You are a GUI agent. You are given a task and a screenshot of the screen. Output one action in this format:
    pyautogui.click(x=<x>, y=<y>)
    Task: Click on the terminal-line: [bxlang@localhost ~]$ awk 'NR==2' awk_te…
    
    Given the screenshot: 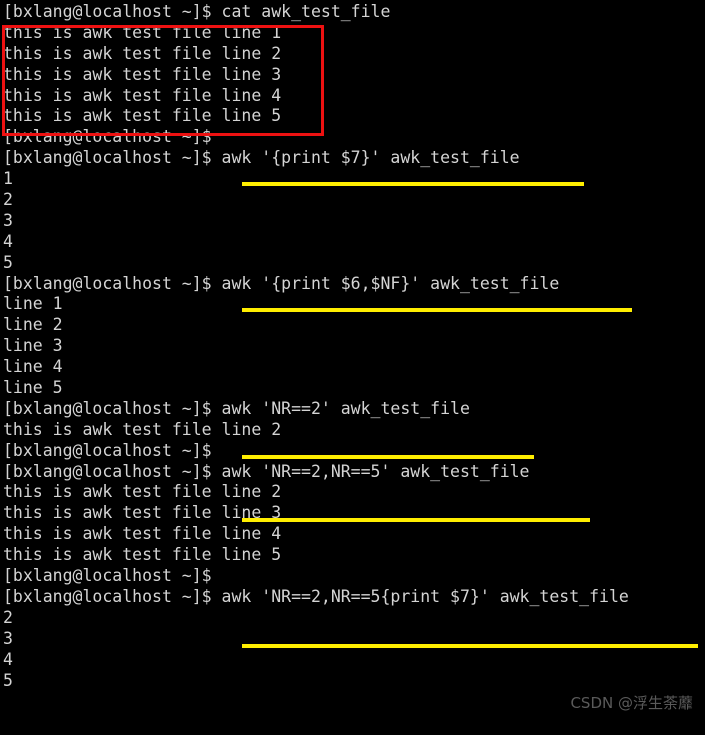 What is the action you would take?
    pyautogui.click(x=236, y=408)
    